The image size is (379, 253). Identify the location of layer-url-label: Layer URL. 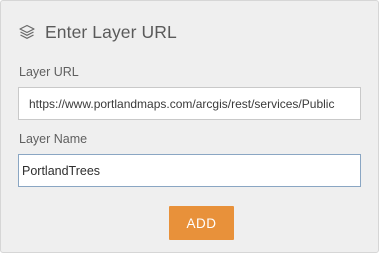
(49, 72).